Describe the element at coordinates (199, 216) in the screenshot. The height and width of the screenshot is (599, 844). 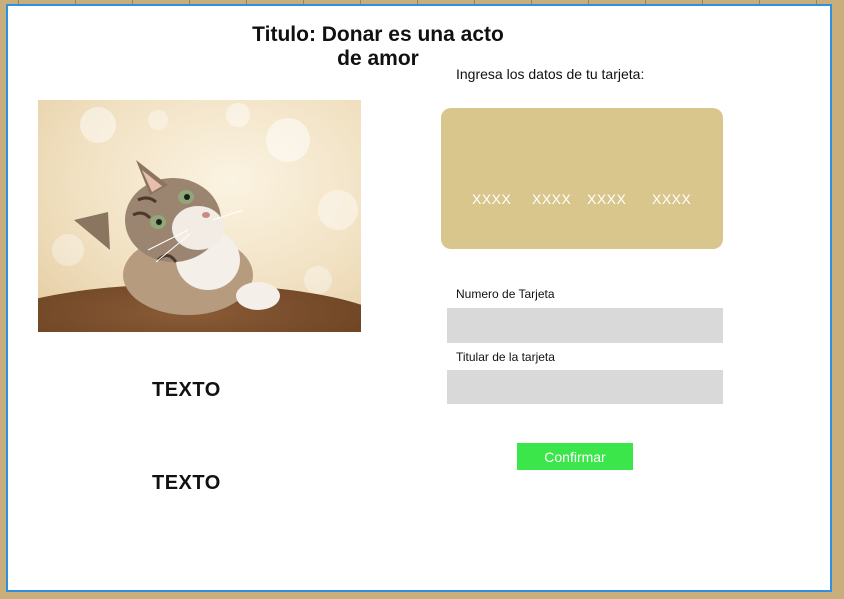
I see `cat-photo` at that location.